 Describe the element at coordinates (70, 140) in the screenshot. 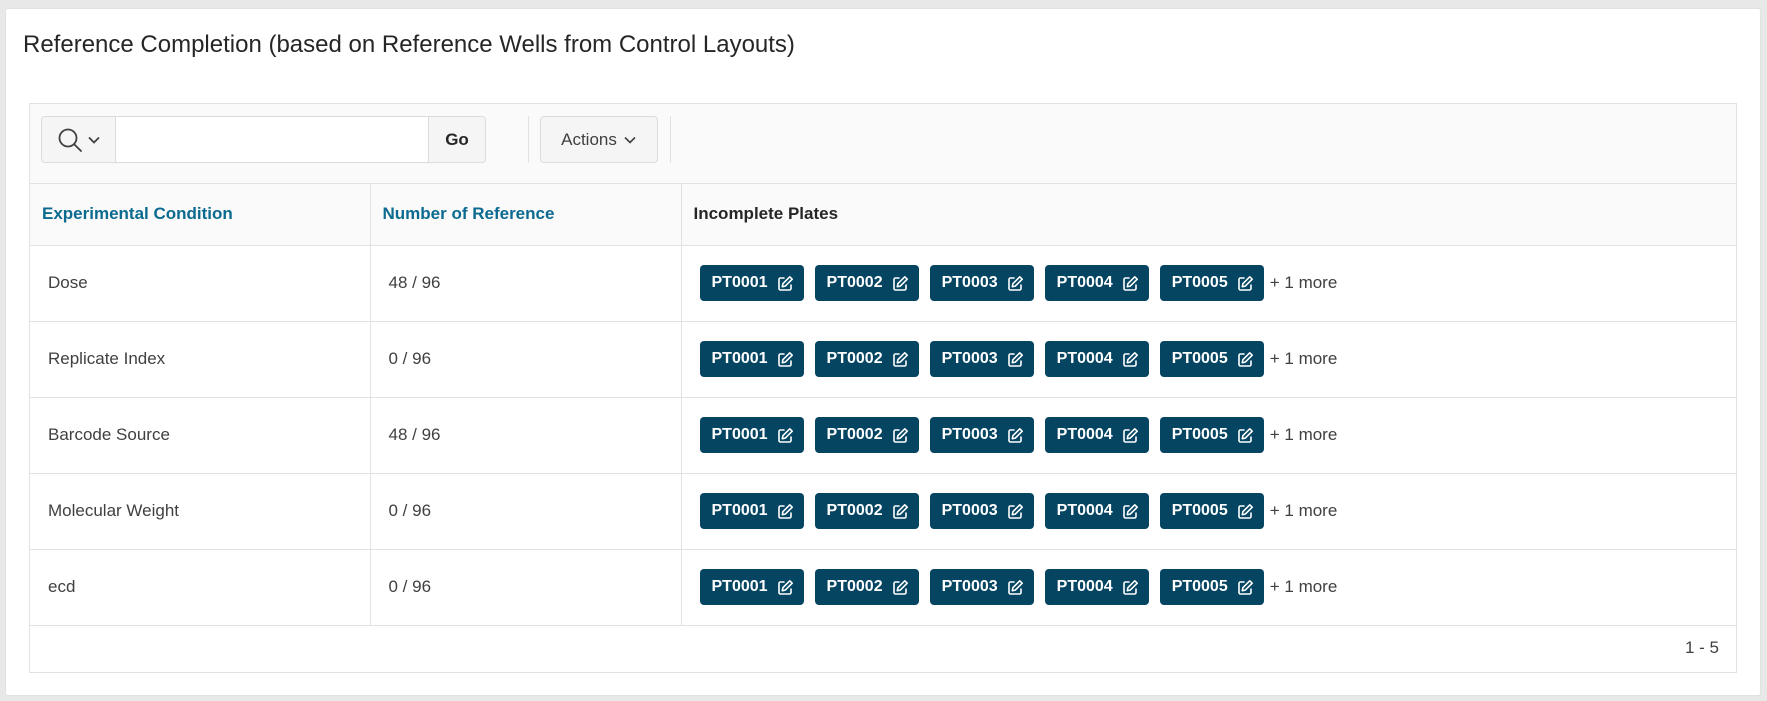

I see `search-icon` at that location.